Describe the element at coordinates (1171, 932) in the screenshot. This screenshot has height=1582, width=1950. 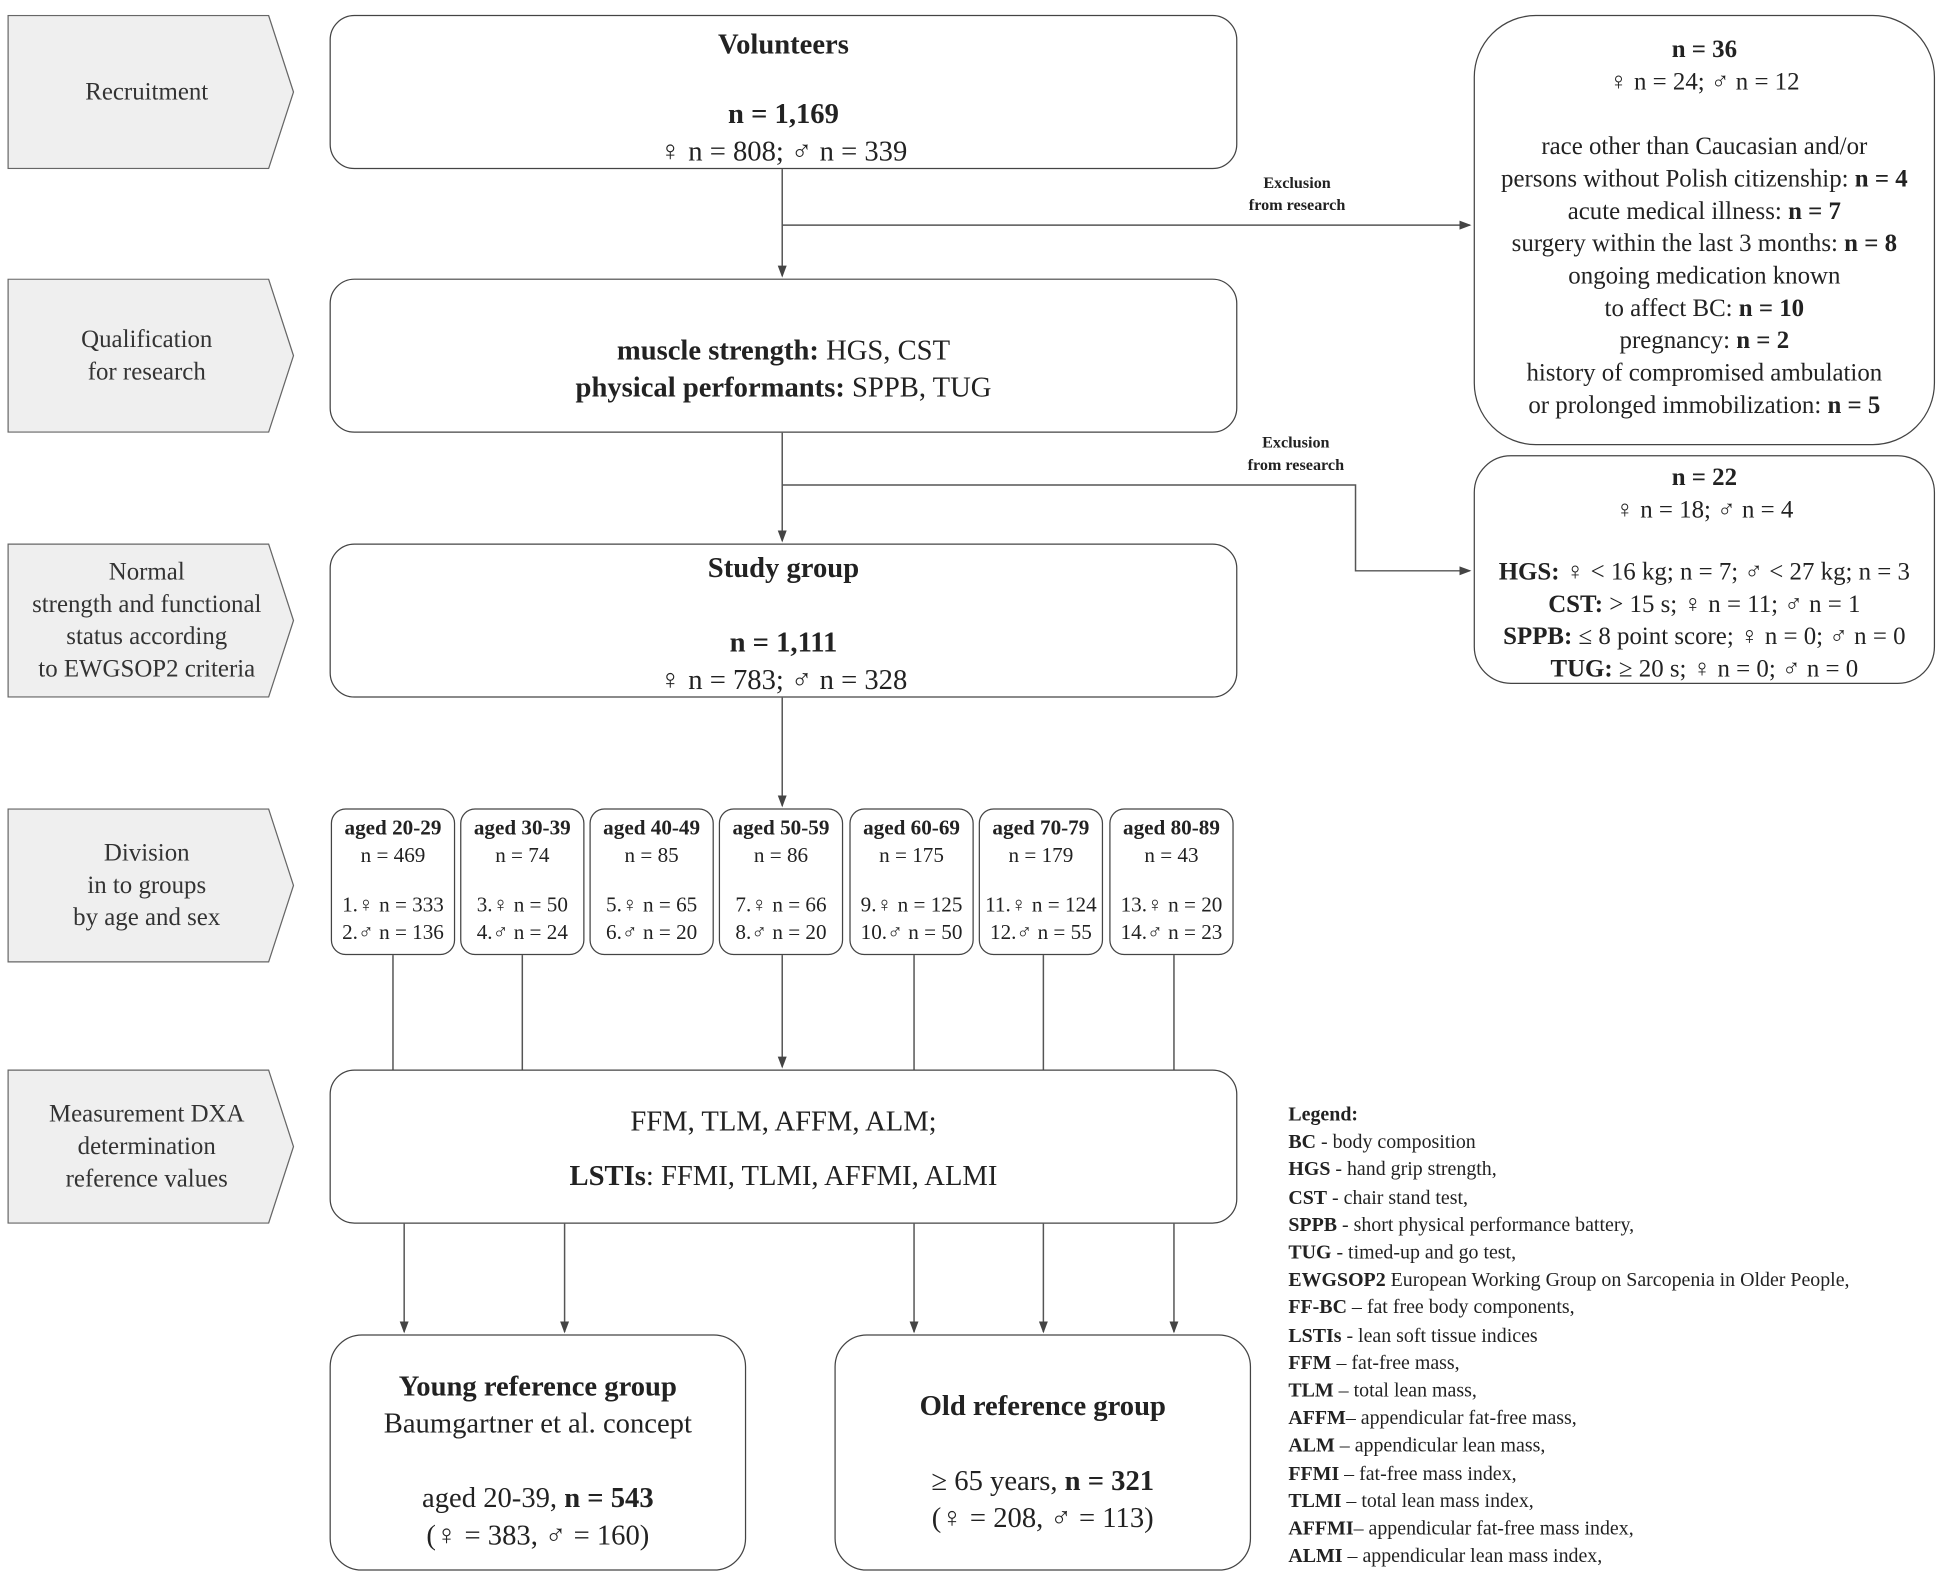
I see `male-count: 14.♂ n = 23` at that location.